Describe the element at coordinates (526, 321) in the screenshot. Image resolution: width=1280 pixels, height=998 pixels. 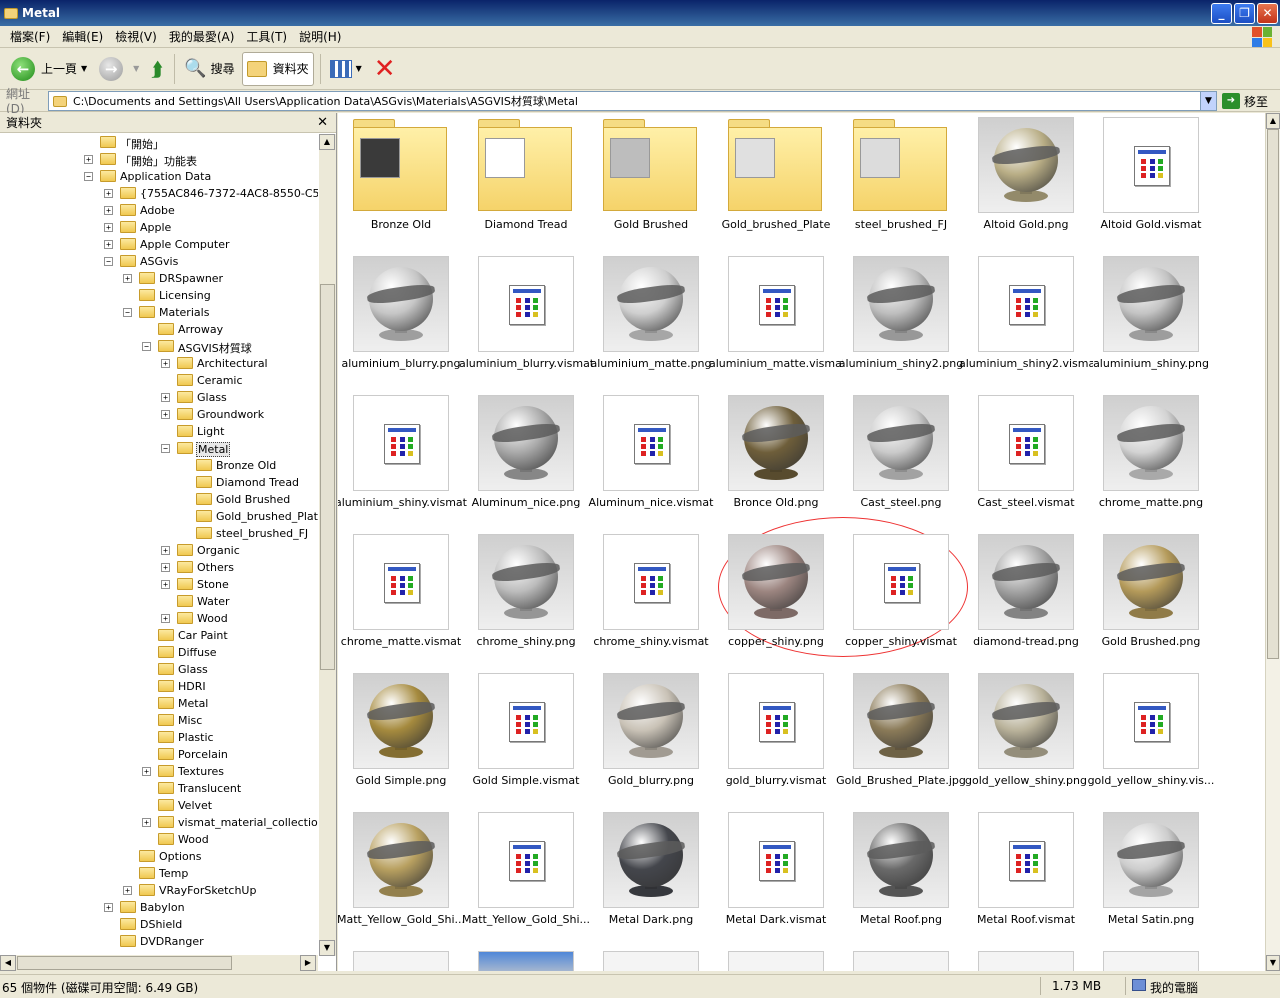
I see `file-item: aluminium_blurry.vismat` at that location.